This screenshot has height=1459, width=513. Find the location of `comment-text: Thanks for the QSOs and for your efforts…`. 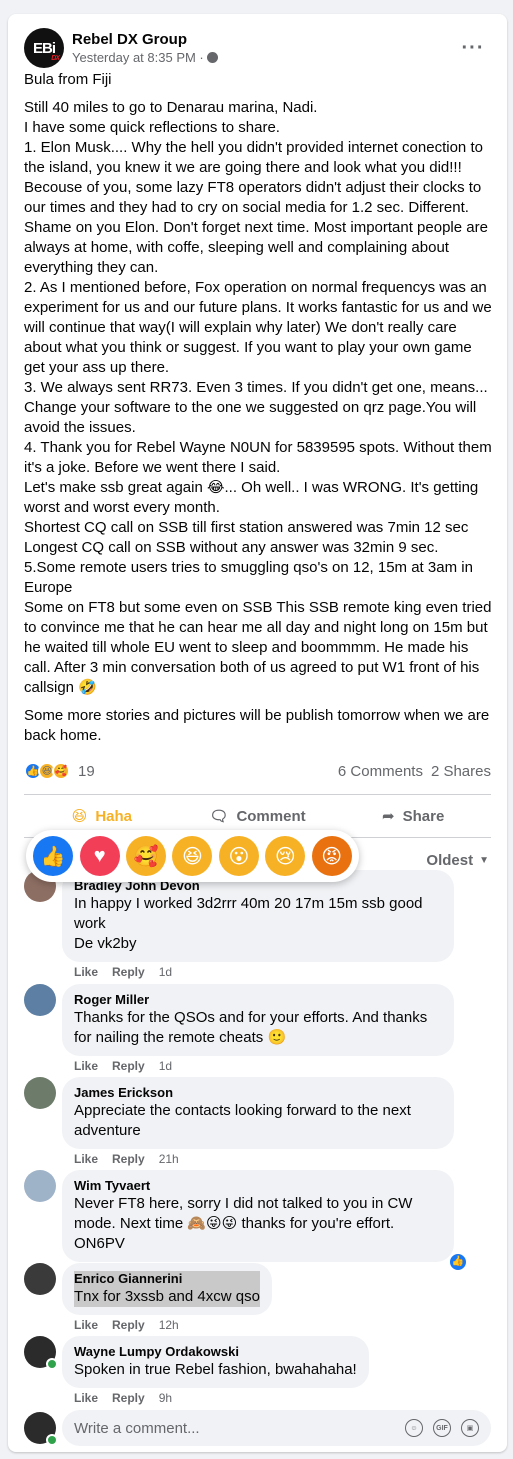

comment-text: Thanks for the QSOs and for your efforts… is located at coordinates (251, 1027).